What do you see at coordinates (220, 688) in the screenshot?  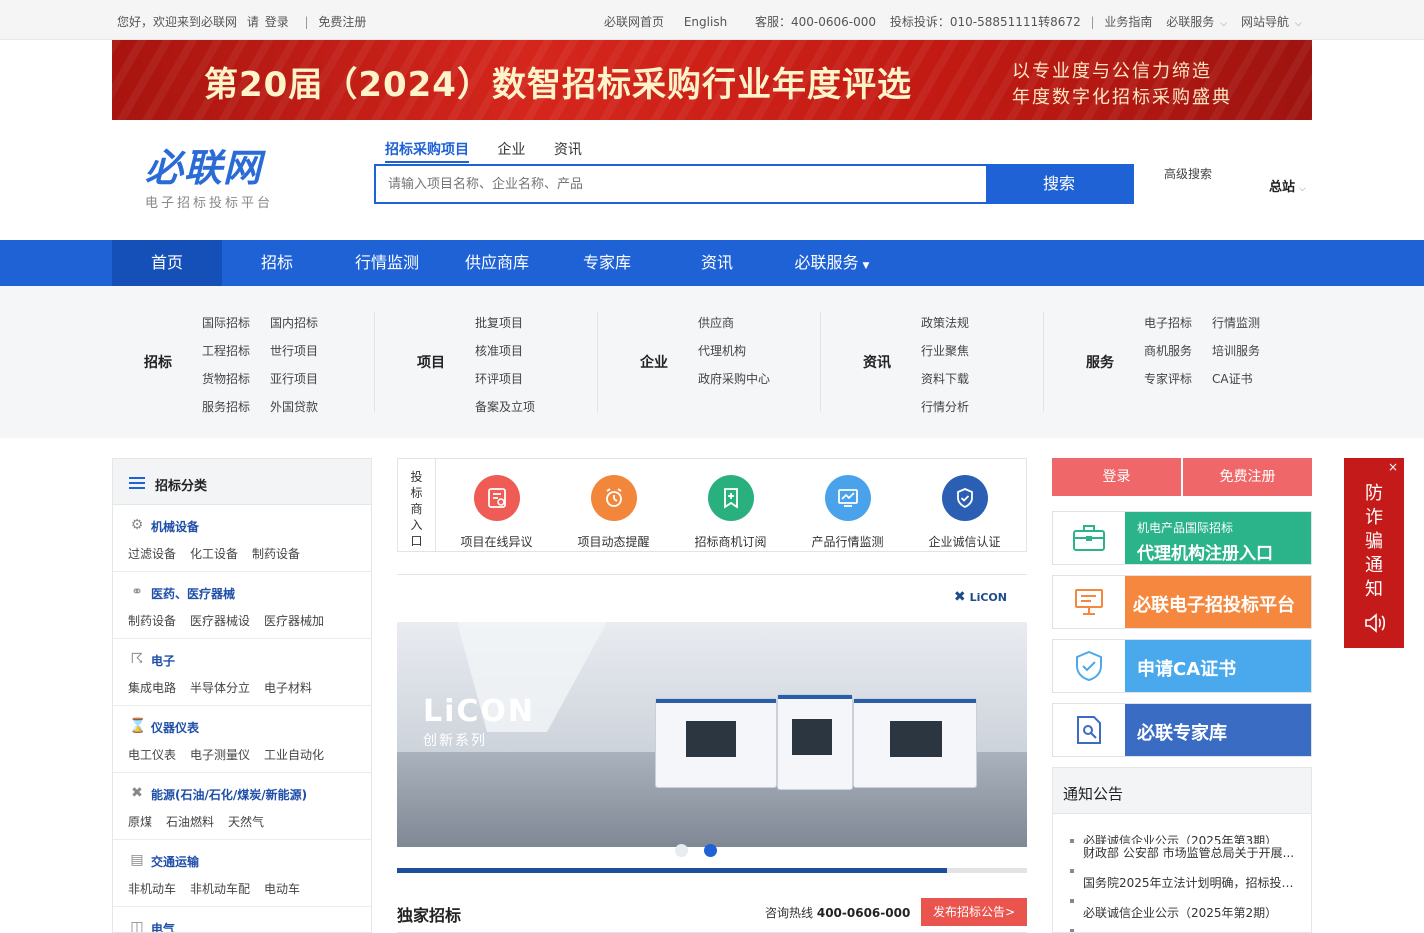 I see `subcategory-link: 半导体分立` at bounding box center [220, 688].